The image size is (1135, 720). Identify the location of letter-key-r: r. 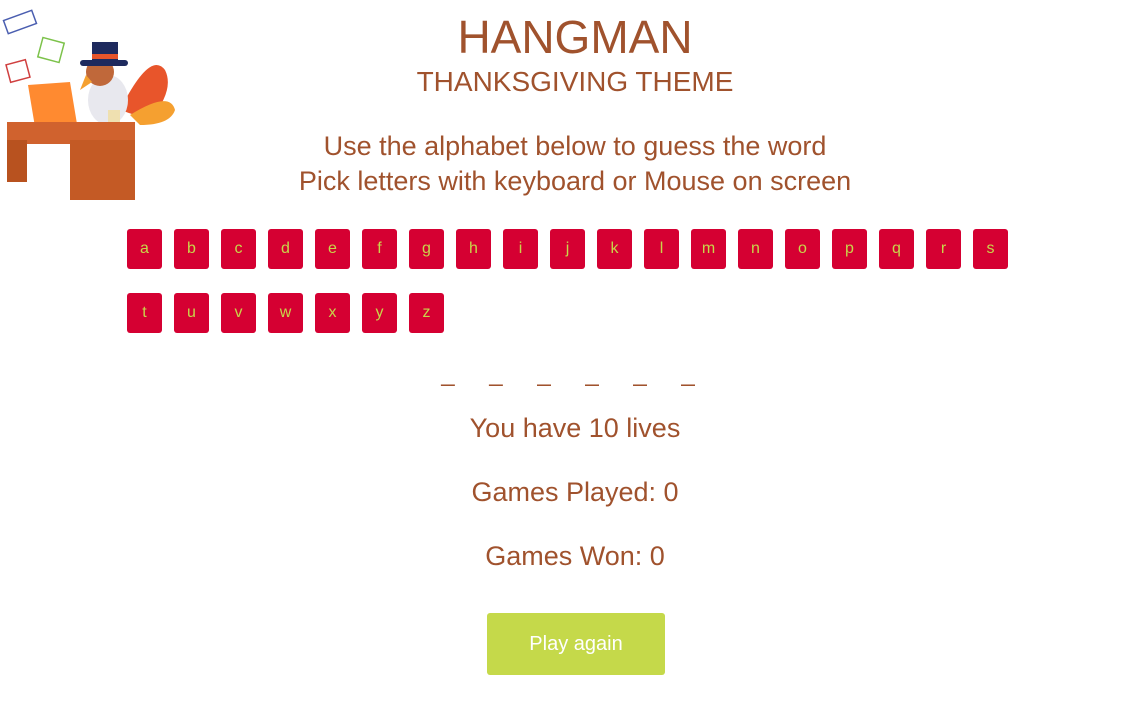
(943, 249).